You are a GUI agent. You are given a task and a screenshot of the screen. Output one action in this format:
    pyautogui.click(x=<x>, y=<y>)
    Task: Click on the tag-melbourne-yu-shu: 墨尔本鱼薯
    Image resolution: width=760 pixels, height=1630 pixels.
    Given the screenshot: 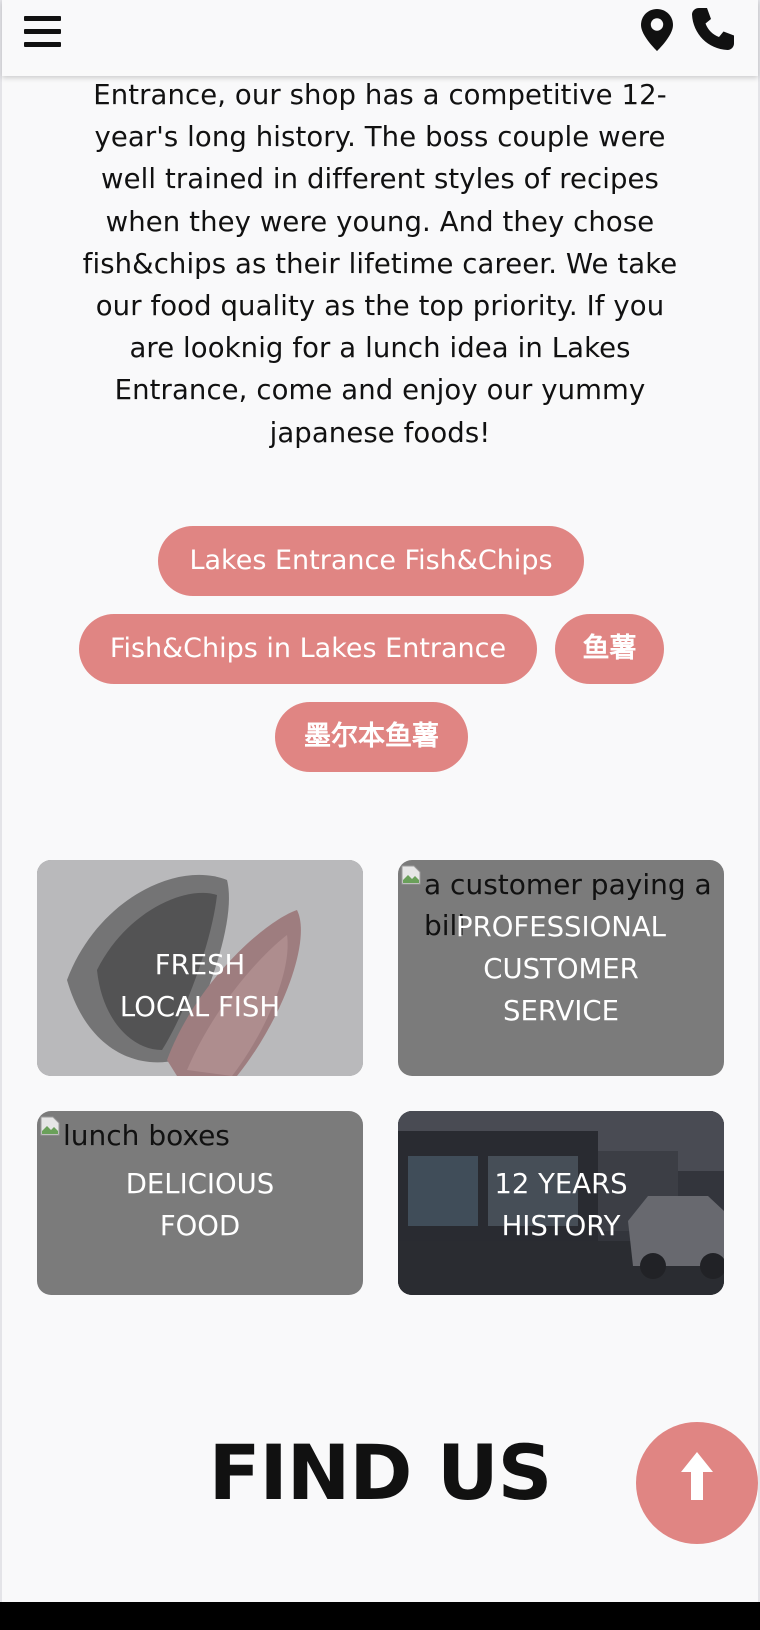 What is the action you would take?
    pyautogui.click(x=371, y=737)
    